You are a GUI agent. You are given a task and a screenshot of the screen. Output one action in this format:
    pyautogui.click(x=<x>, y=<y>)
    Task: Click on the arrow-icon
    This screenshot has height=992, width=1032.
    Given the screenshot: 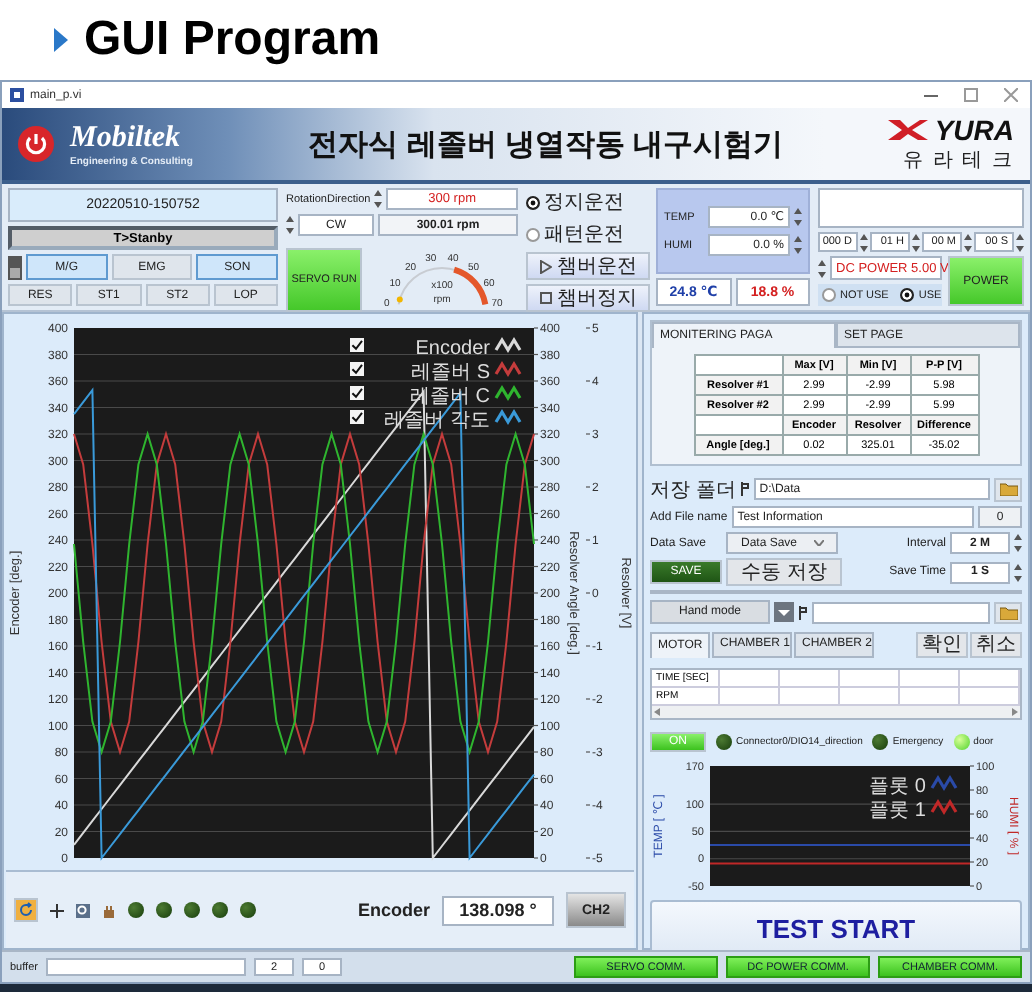 What is the action you would take?
    pyautogui.click(x=61, y=40)
    